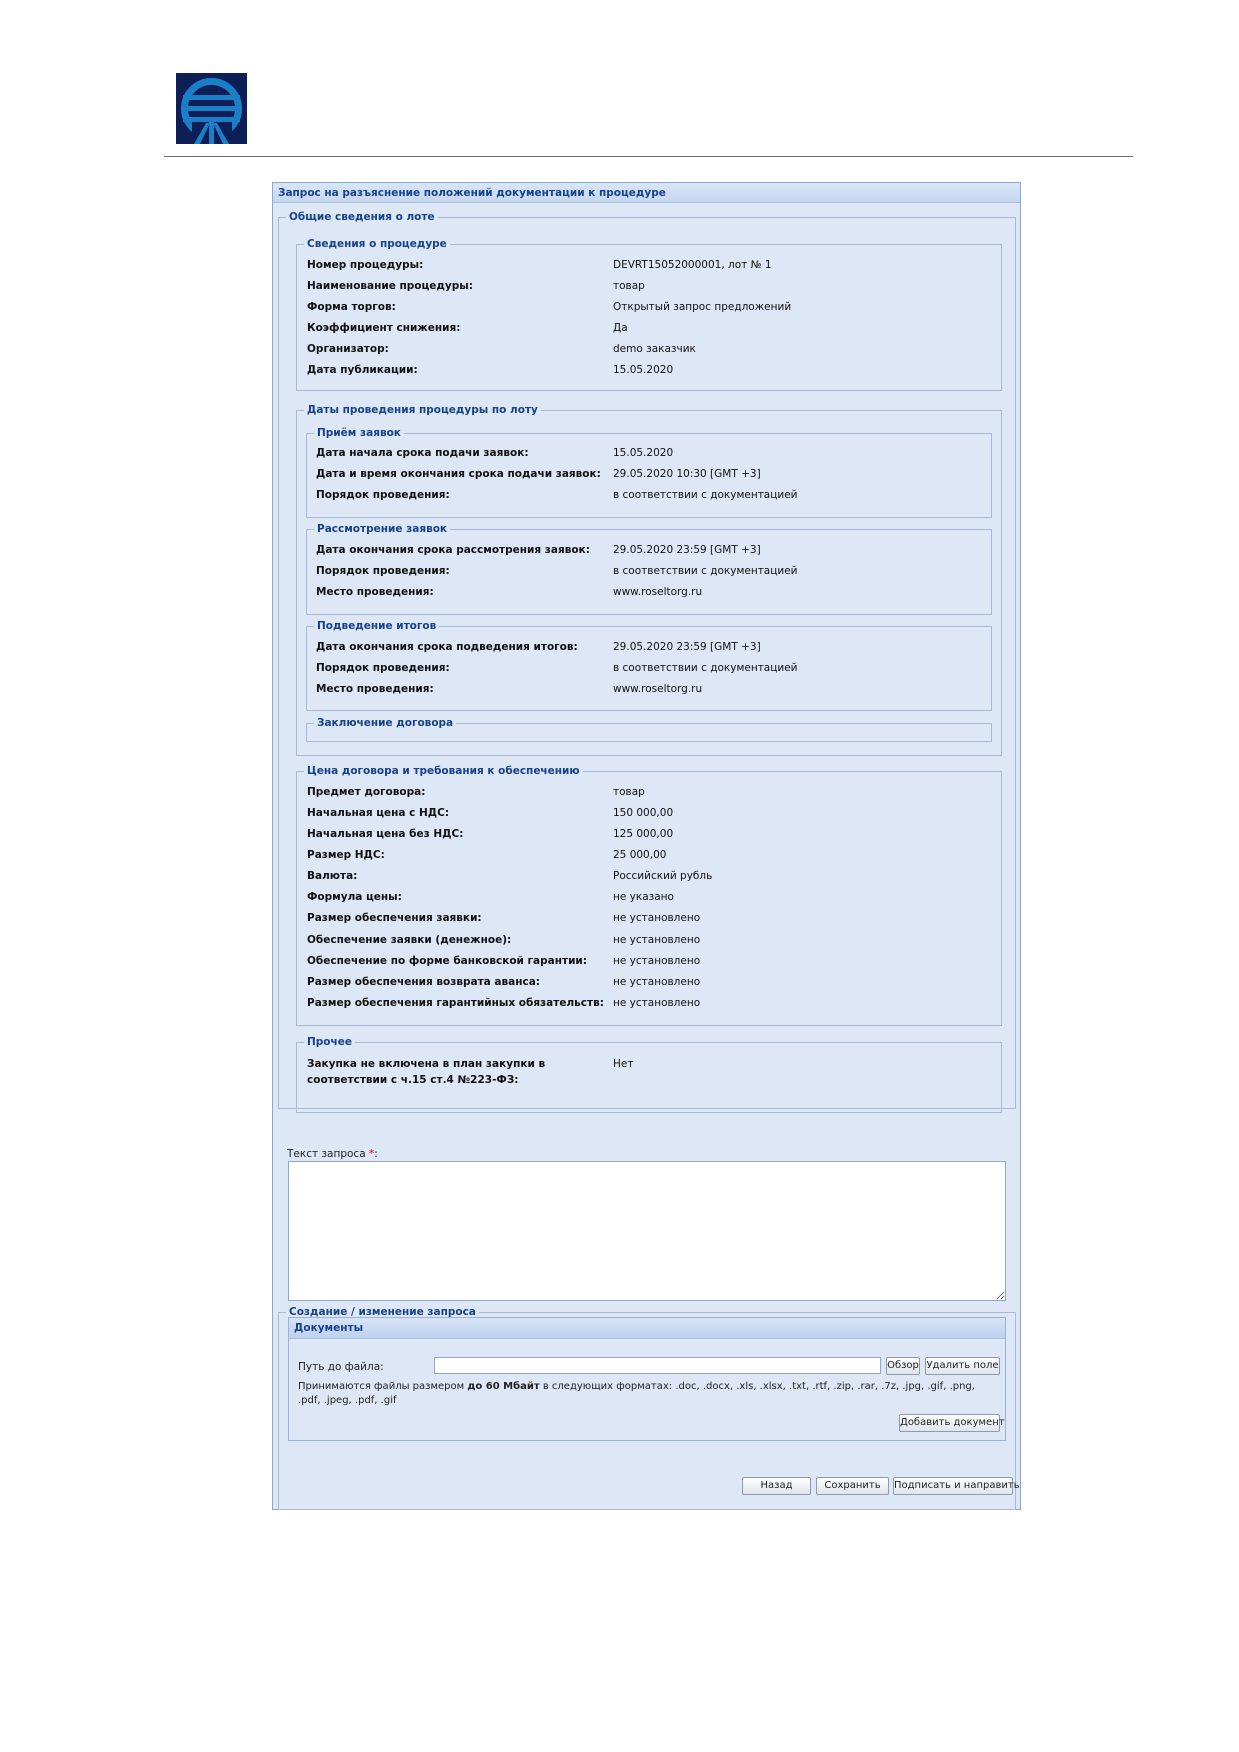 This screenshot has height=1752, width=1239. I want to click on company-logo-icon, so click(211, 108).